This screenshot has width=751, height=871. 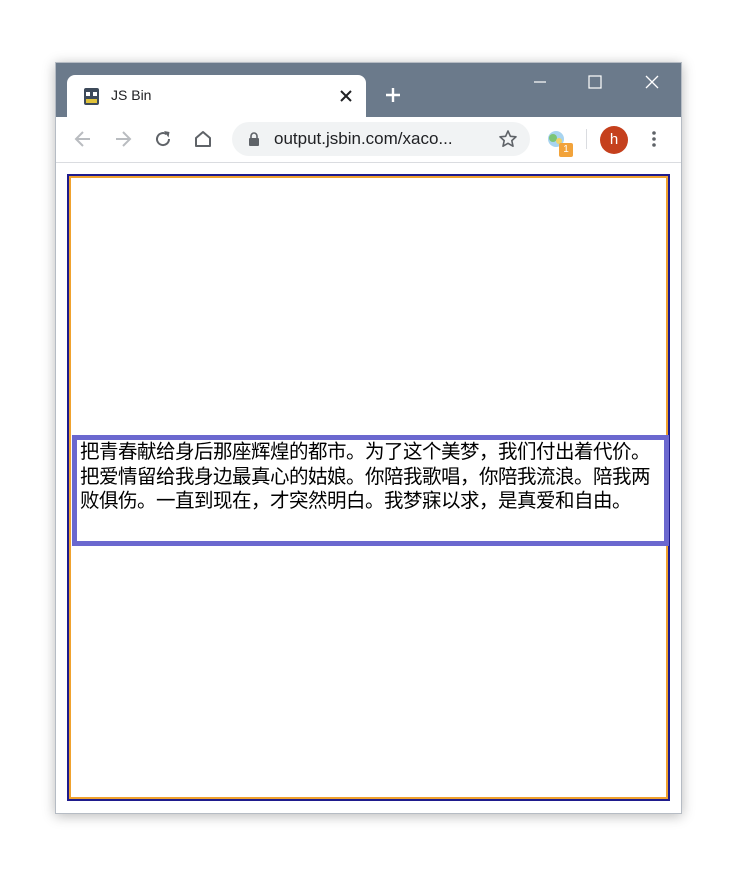 I want to click on home-icon, so click(x=203, y=139).